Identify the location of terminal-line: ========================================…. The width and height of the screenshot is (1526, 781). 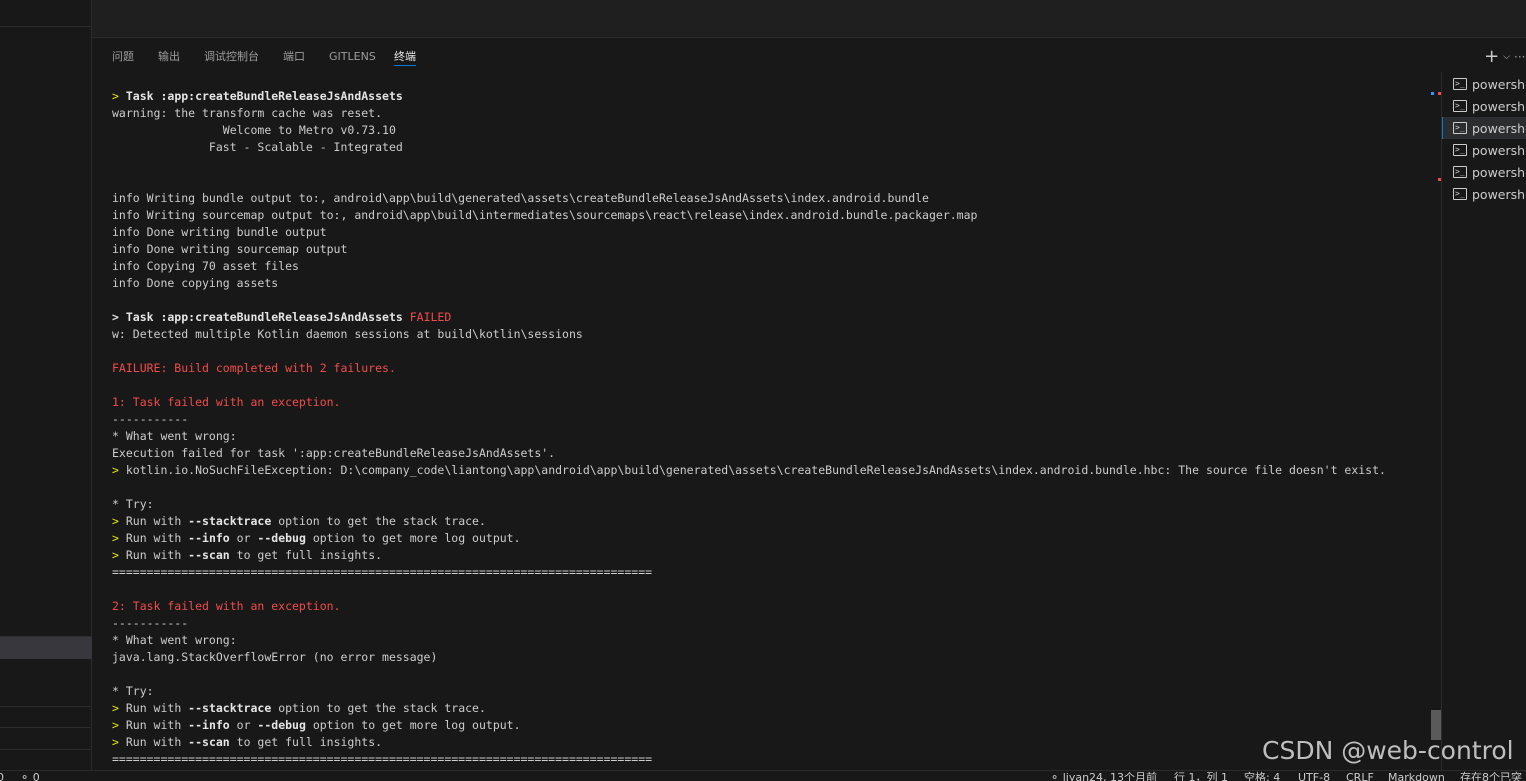
(749, 572).